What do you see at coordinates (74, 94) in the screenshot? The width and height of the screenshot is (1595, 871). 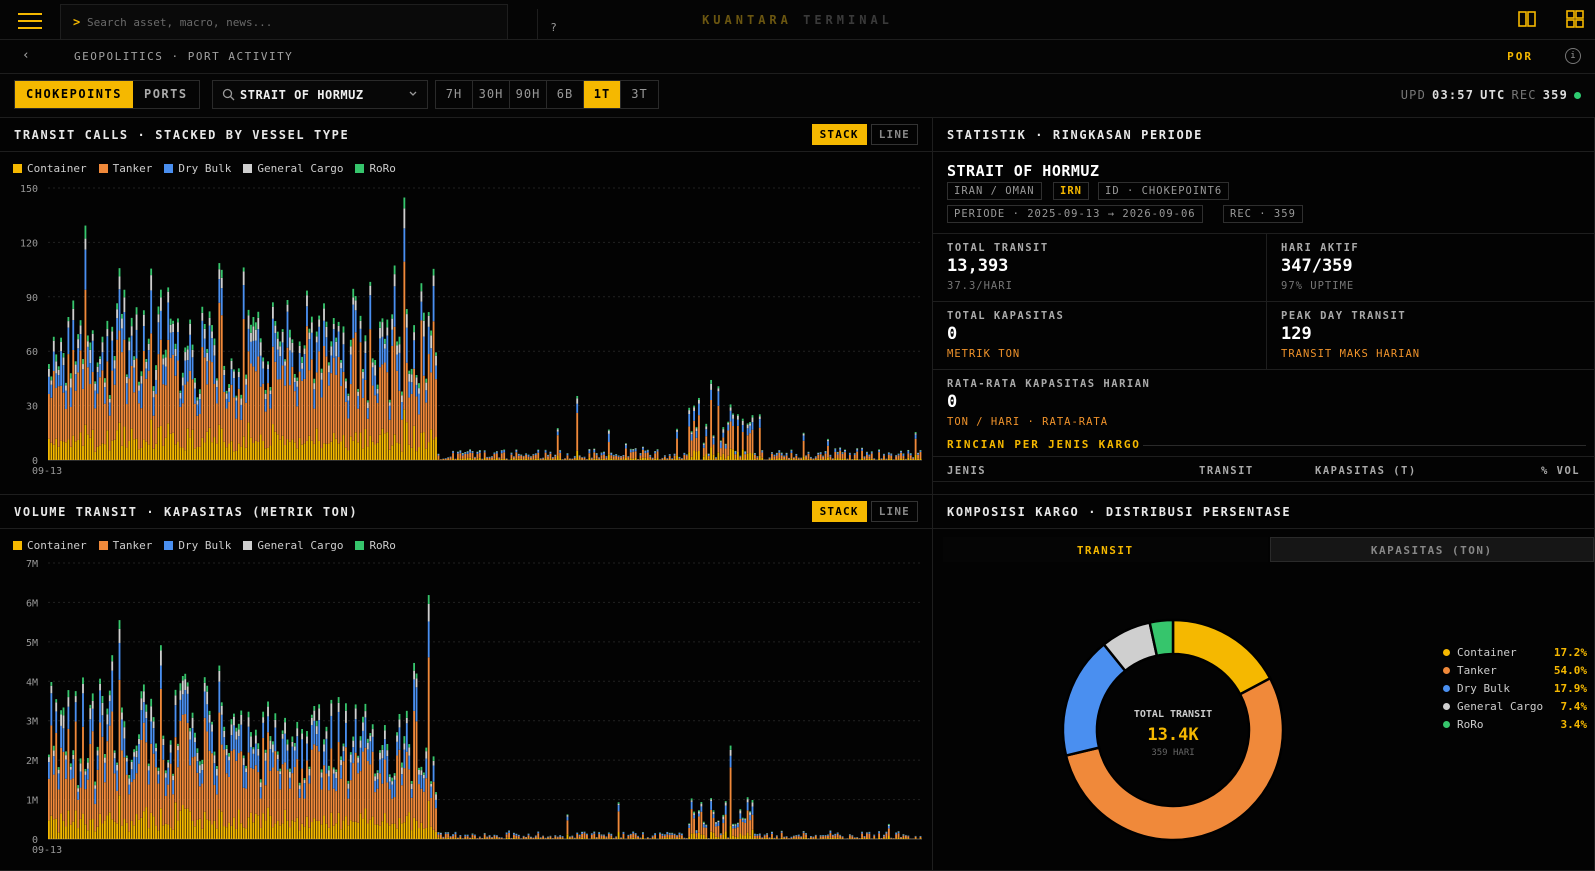 I see `tab-chokepoints: CHOKEPOINTS` at bounding box center [74, 94].